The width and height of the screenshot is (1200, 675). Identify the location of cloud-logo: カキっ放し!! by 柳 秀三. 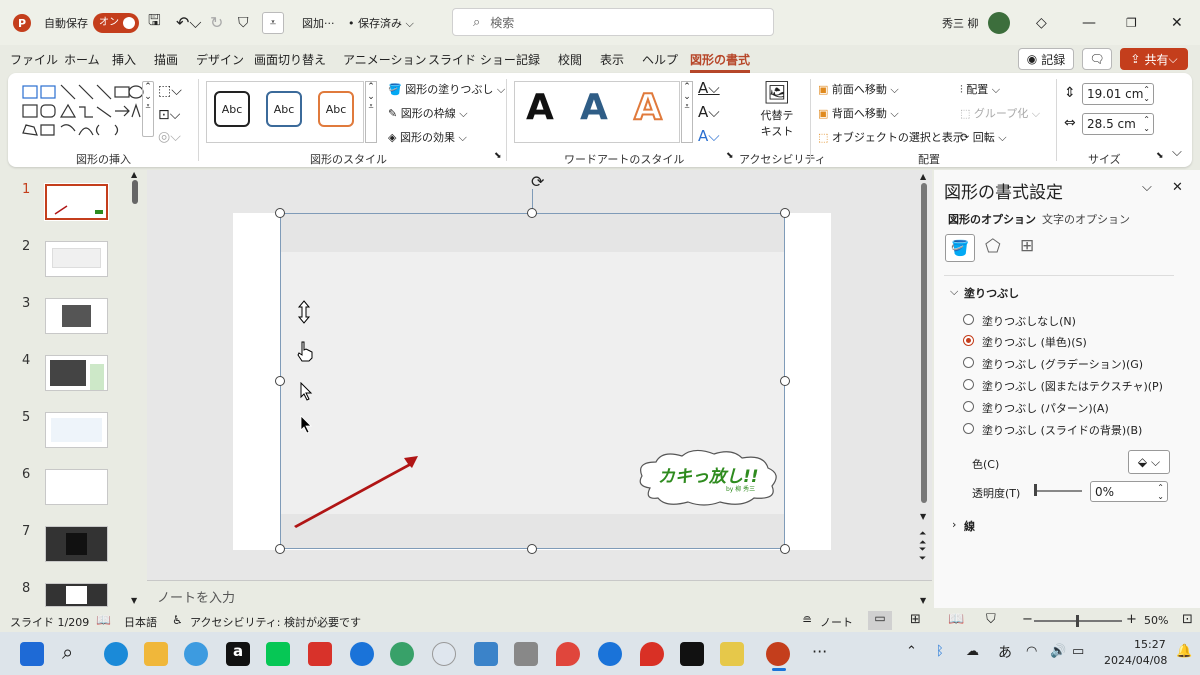
(709, 477).